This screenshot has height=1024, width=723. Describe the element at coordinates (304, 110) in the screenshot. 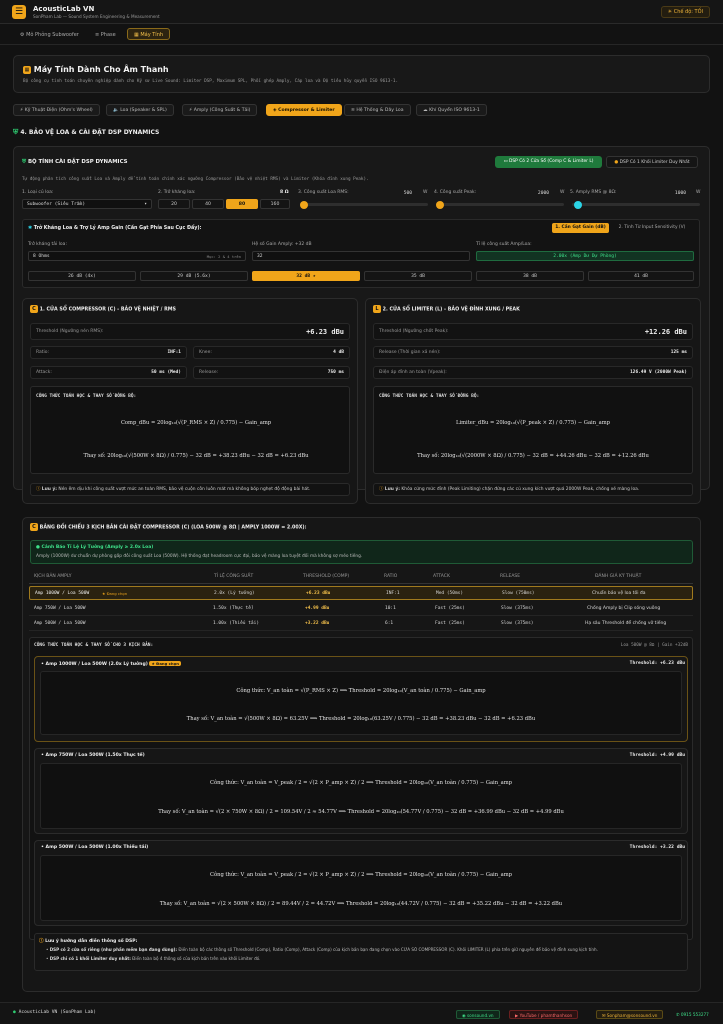

I see `subtab-compressor: ◈ Compressor & Limiter` at that location.